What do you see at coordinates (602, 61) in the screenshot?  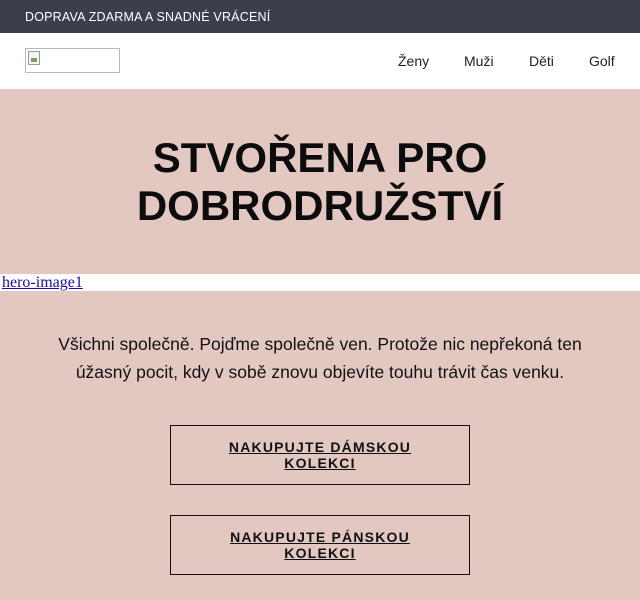 I see `nav-item-golf: Golf` at bounding box center [602, 61].